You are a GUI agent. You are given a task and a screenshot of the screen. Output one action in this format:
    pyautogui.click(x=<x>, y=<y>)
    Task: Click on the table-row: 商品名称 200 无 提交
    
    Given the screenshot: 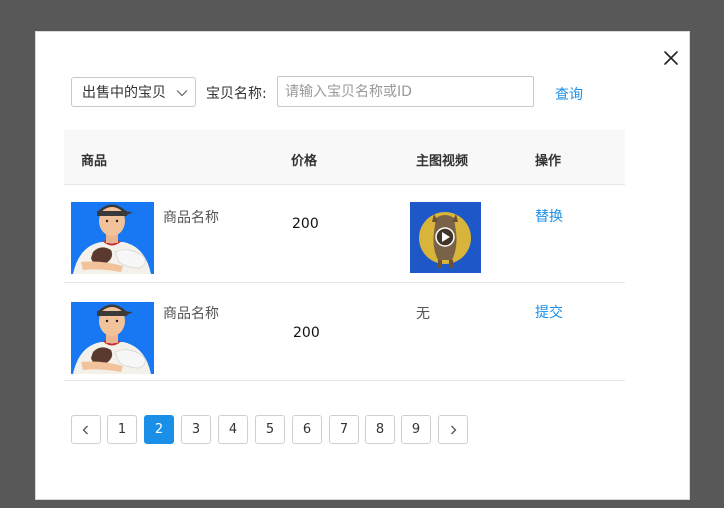 What is the action you would take?
    pyautogui.click(x=344, y=332)
    